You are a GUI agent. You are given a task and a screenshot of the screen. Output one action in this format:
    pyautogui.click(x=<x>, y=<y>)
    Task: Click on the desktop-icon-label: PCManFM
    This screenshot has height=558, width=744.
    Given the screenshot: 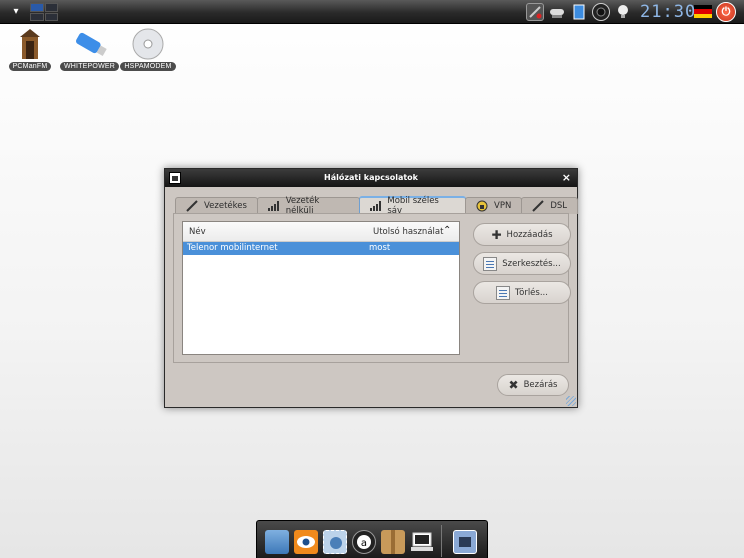 What is the action you would take?
    pyautogui.click(x=30, y=66)
    